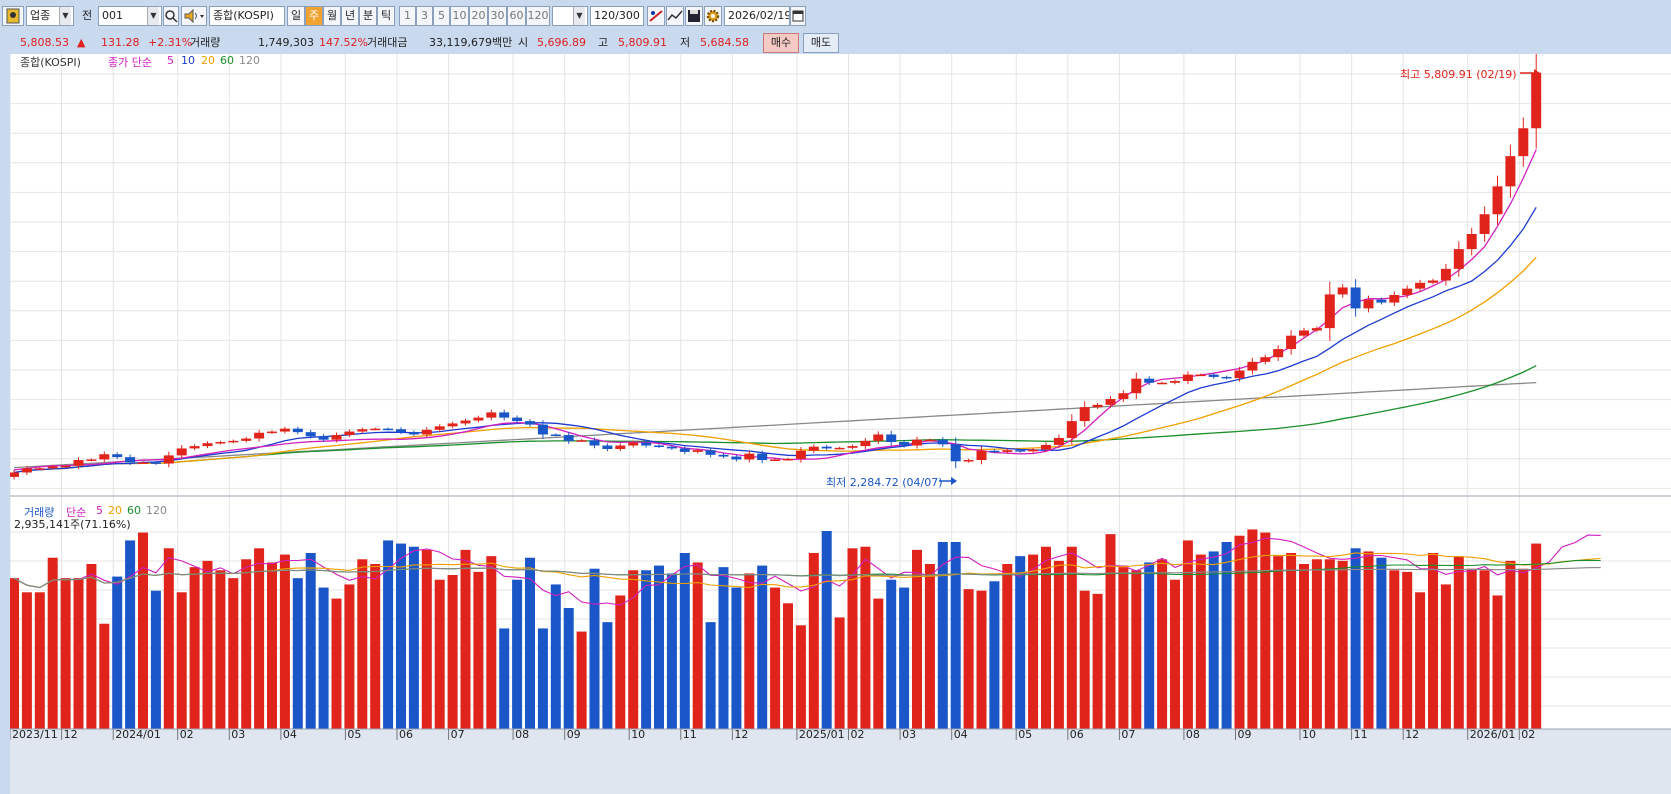 The width and height of the screenshot is (1671, 794). I want to click on interval-120-button: 120, so click(538, 16).